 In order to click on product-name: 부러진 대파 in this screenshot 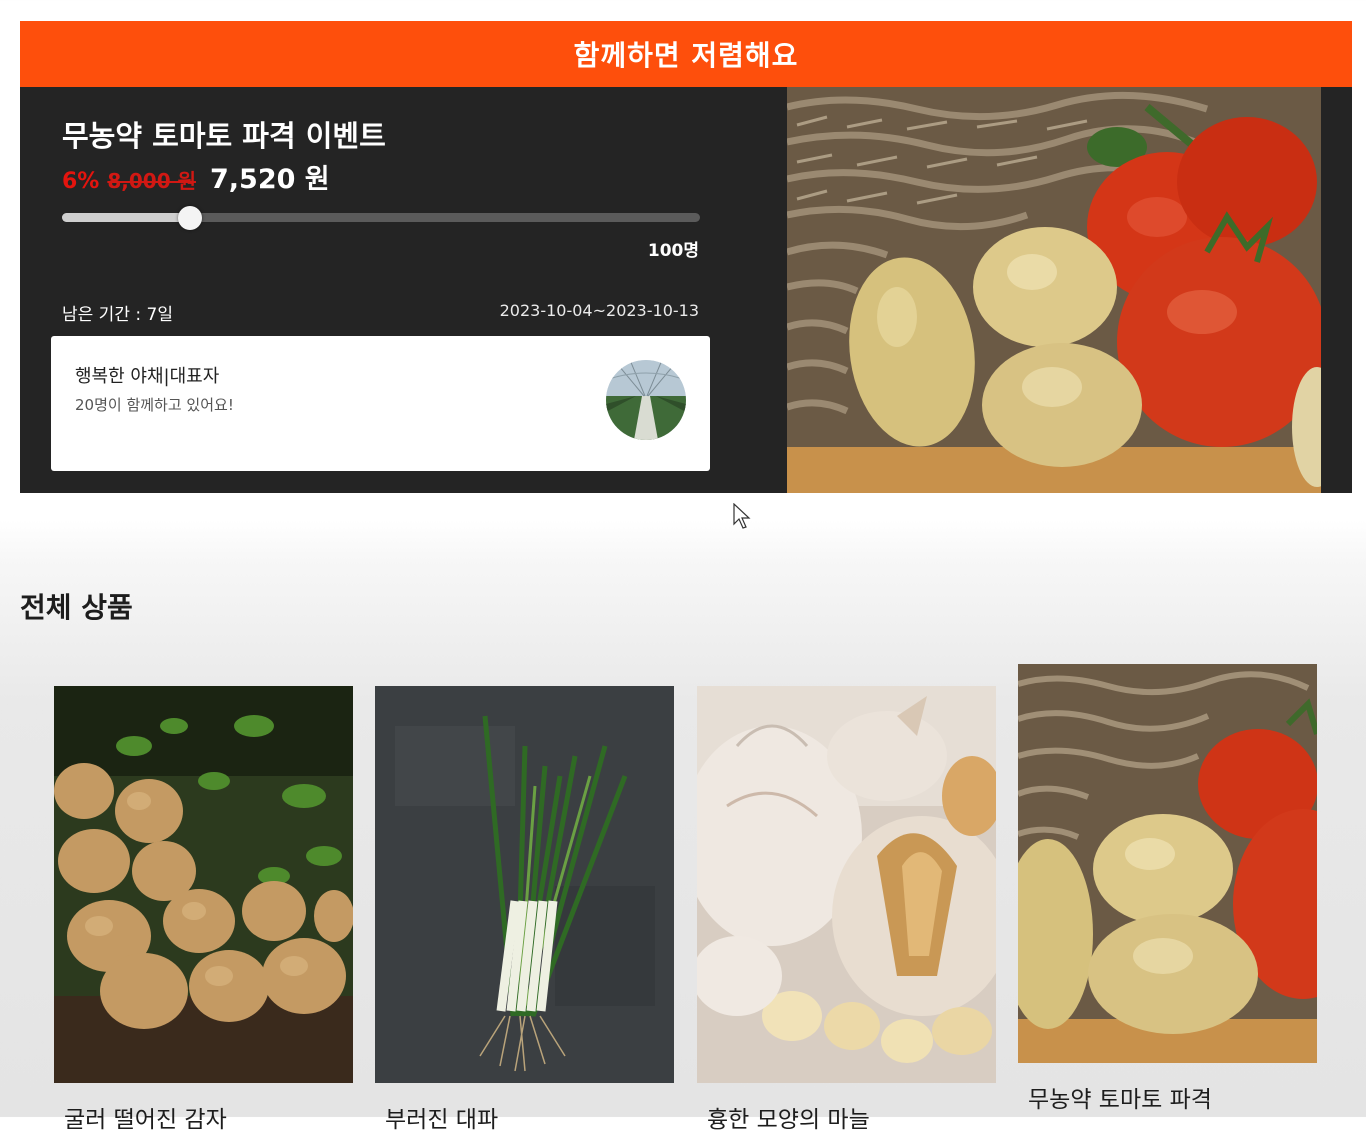, I will do `click(441, 1117)`.